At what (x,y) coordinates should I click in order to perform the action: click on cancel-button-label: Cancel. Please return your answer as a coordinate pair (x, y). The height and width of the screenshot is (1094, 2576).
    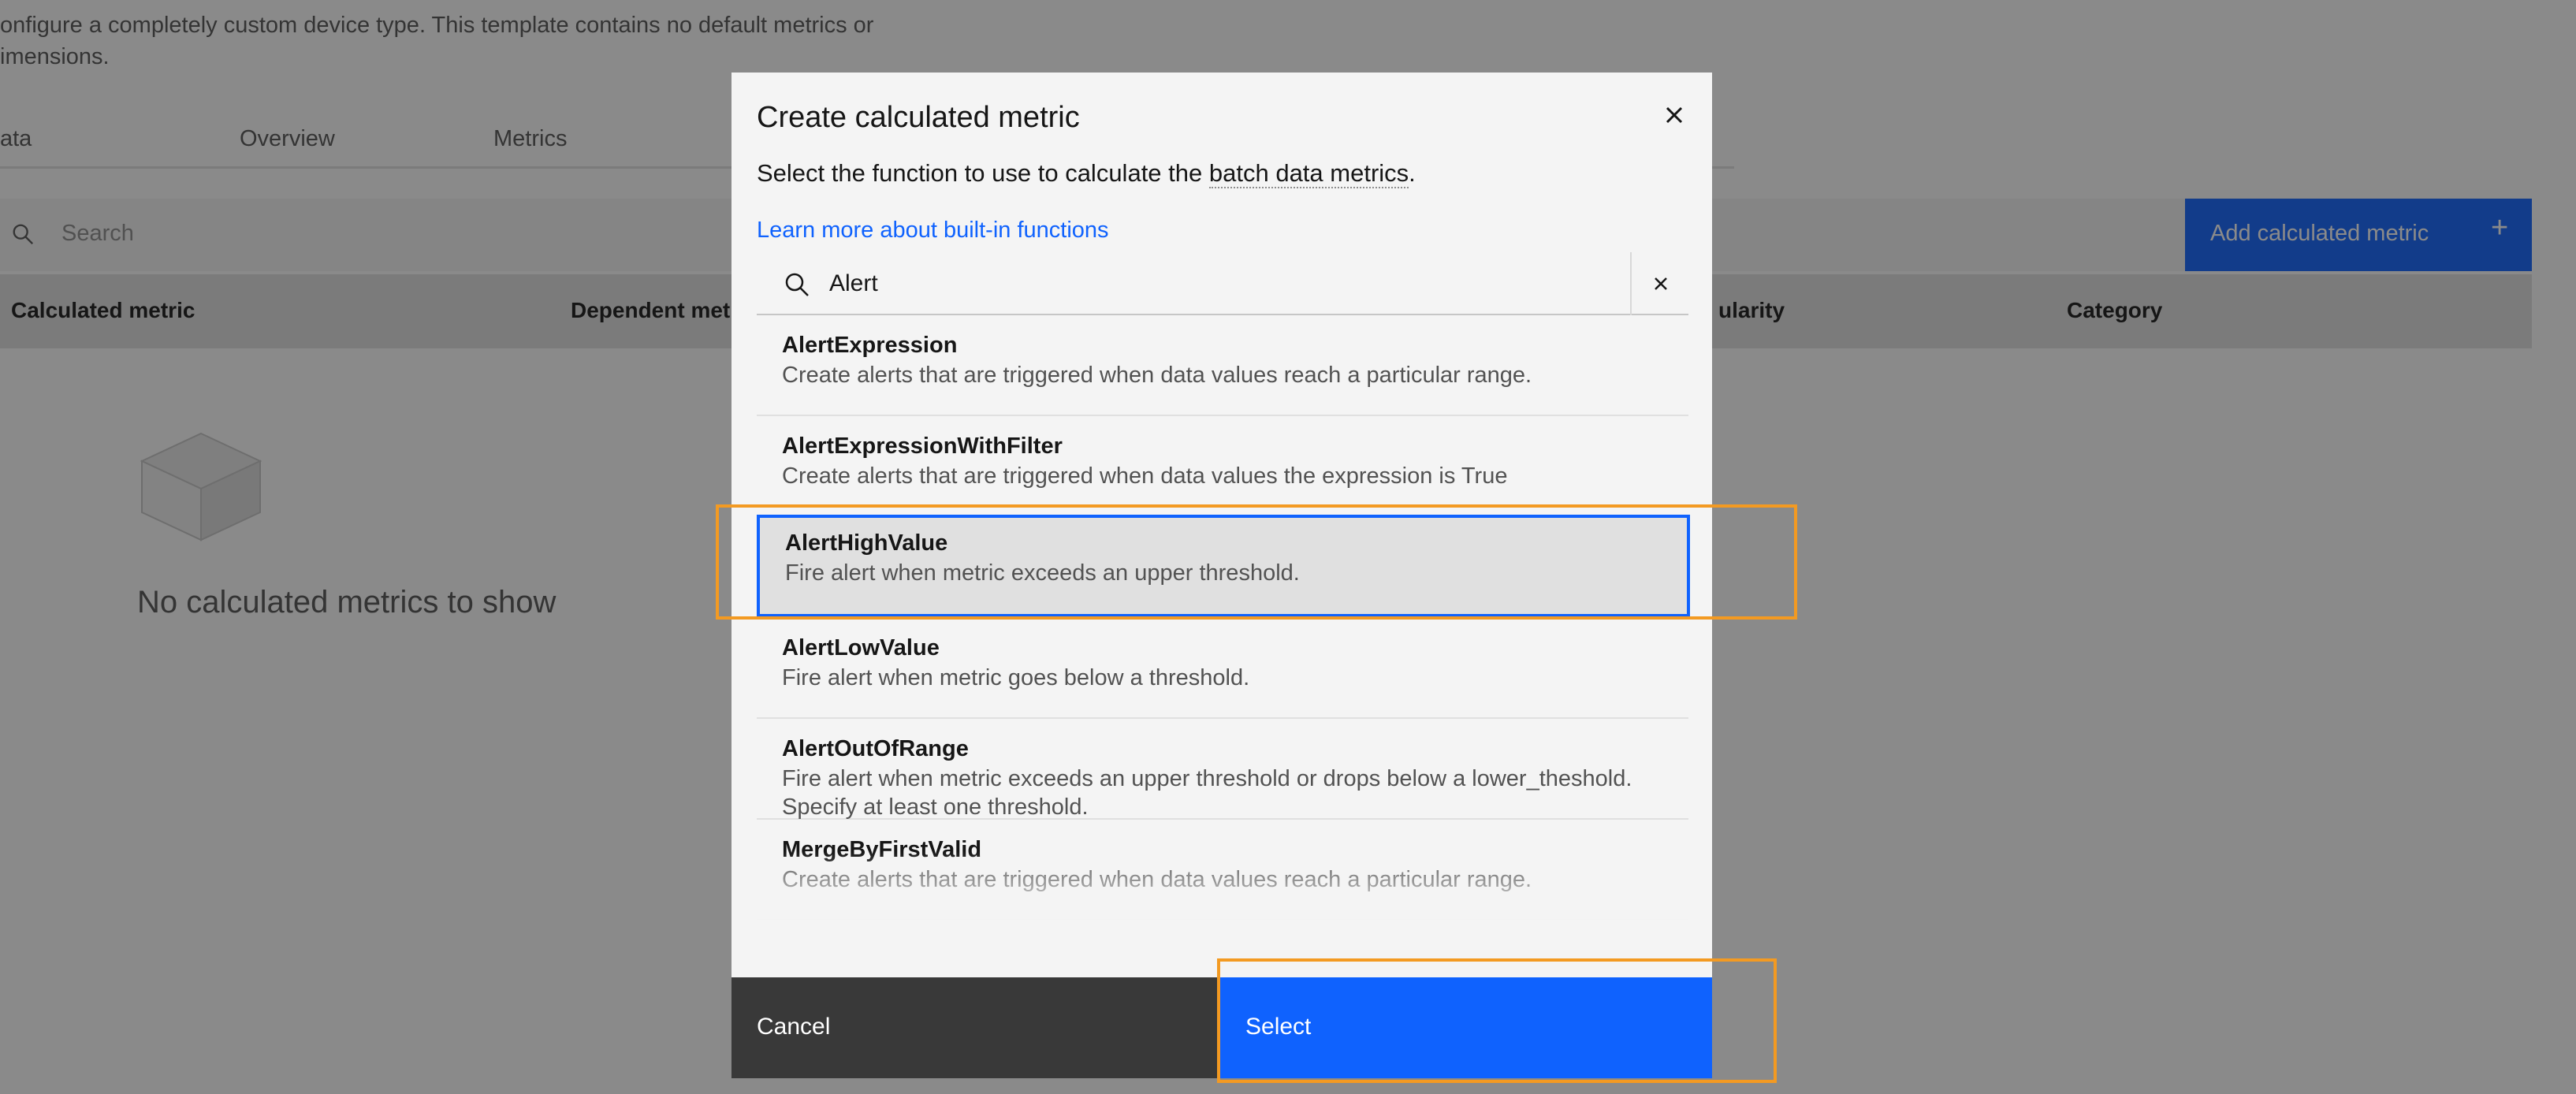
    Looking at the image, I should click on (794, 1027).